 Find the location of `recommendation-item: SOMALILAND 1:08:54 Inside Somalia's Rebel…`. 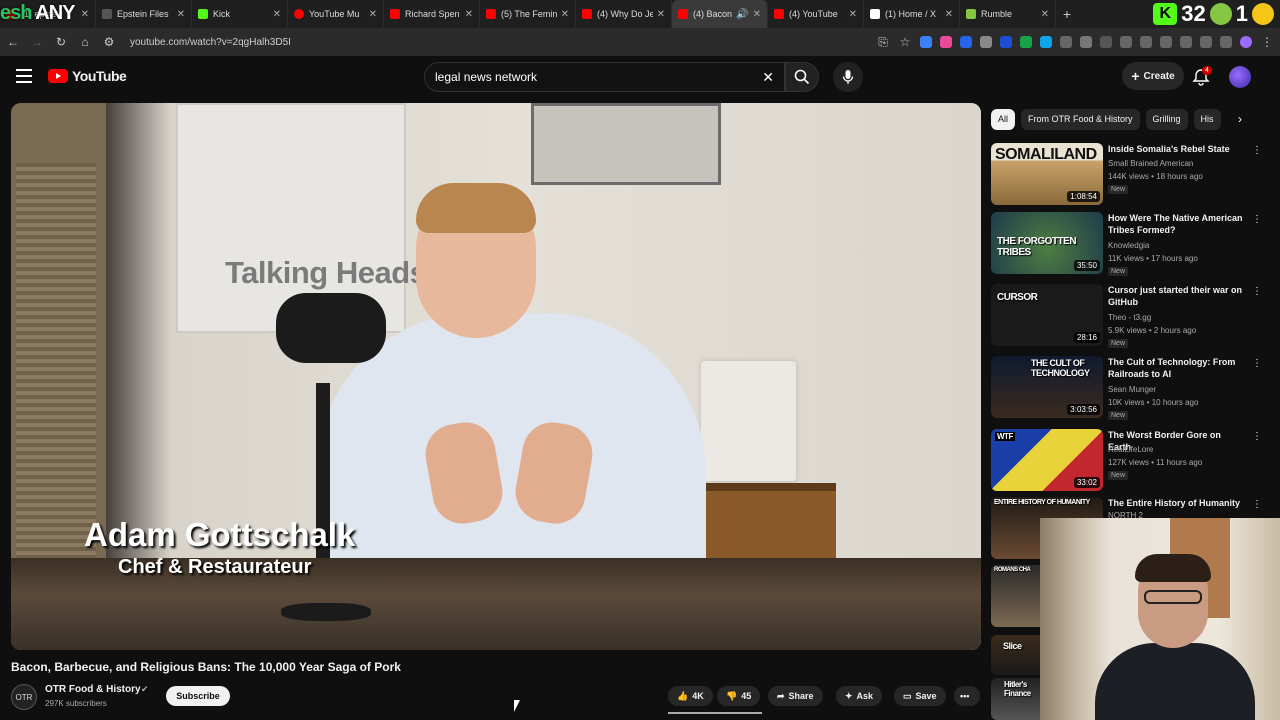

recommendation-item: SOMALILAND 1:08:54 Inside Somalia's Rebel… is located at coordinates (1126, 176).